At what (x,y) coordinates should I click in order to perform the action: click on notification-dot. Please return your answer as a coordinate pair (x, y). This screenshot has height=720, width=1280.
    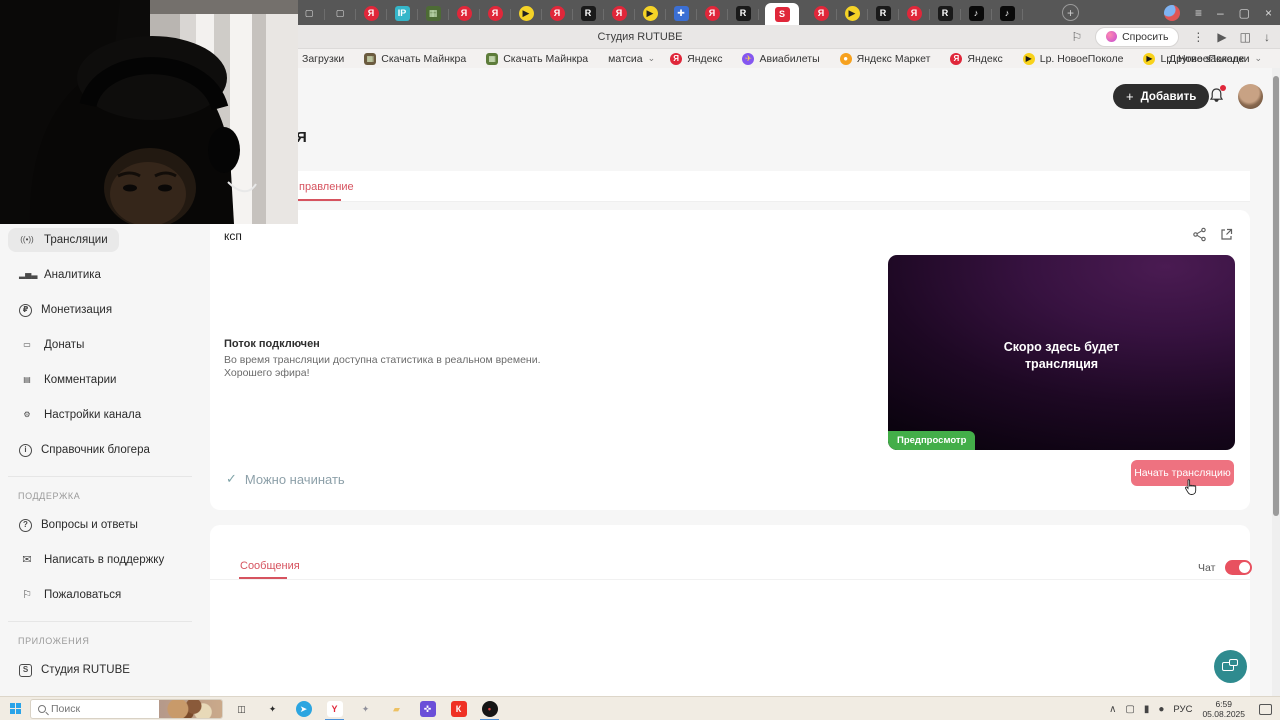
    Looking at the image, I should click on (1223, 88).